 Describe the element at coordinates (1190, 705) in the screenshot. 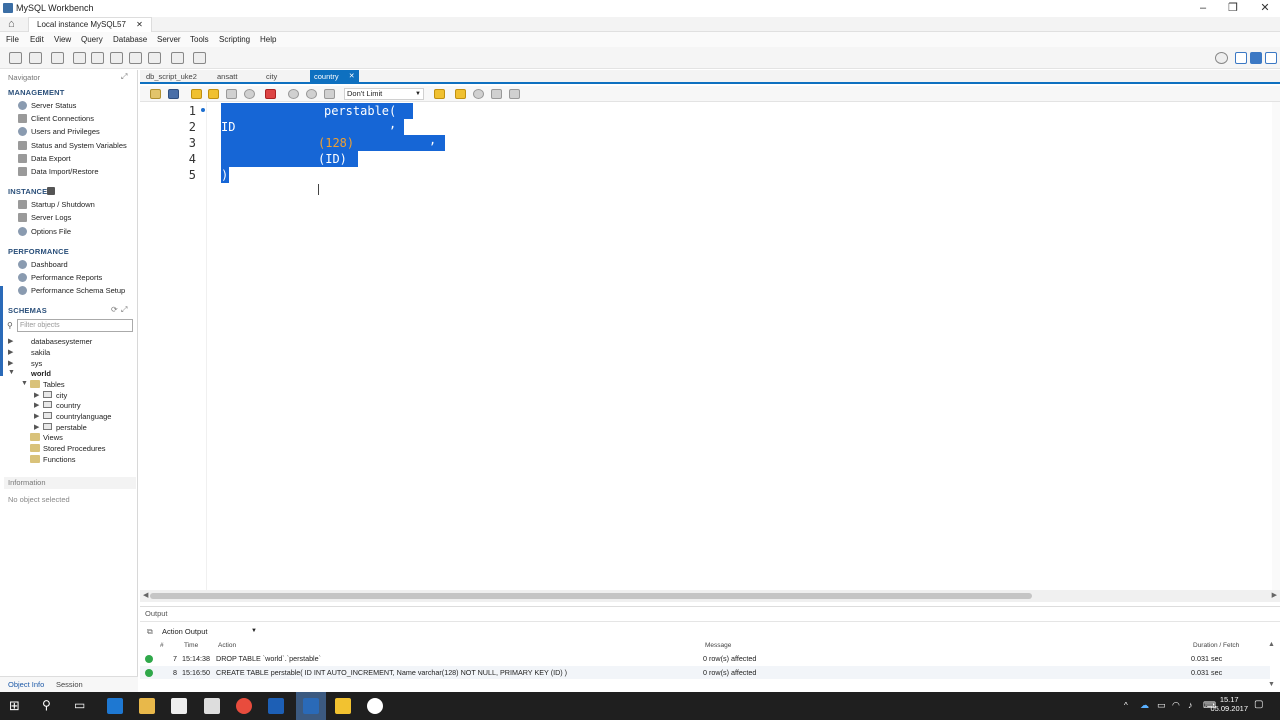

I see `volume-icon: ♪` at that location.